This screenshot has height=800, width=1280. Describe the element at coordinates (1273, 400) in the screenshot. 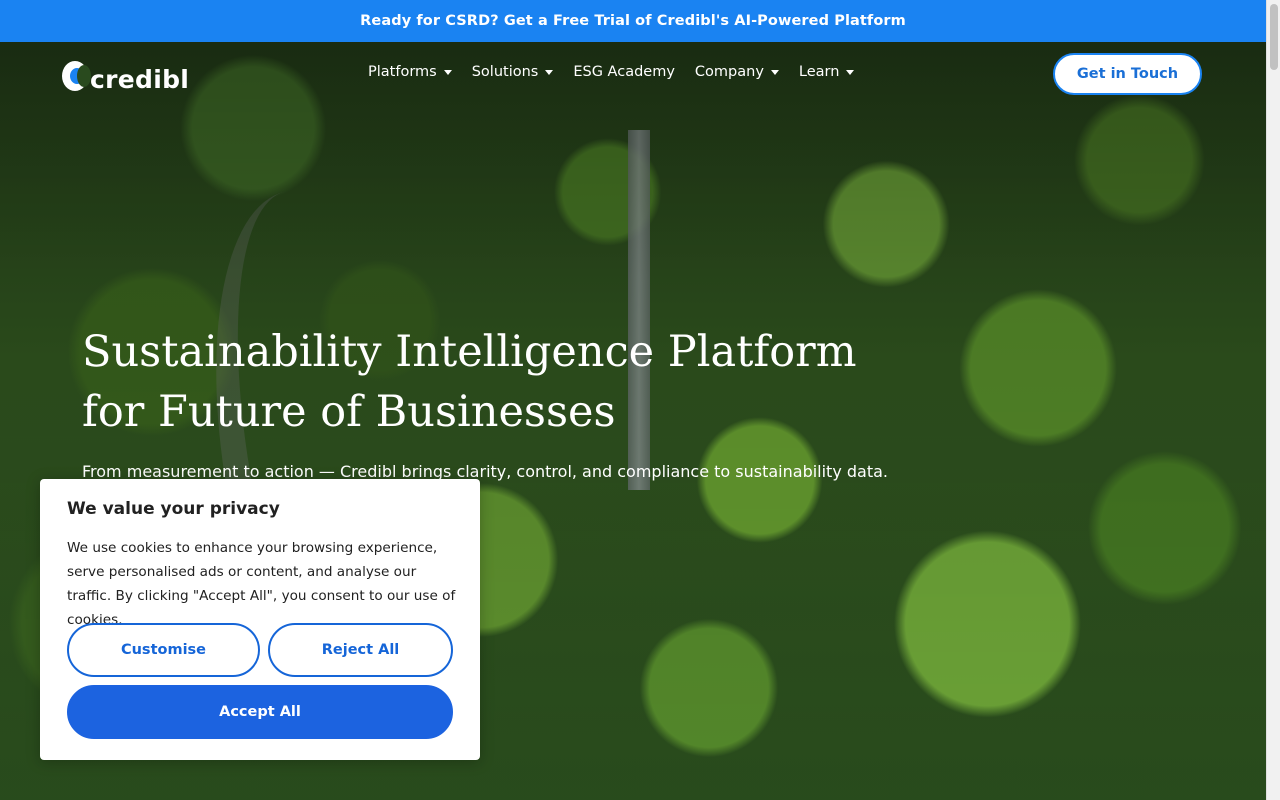

I see `page-scrollbar` at that location.